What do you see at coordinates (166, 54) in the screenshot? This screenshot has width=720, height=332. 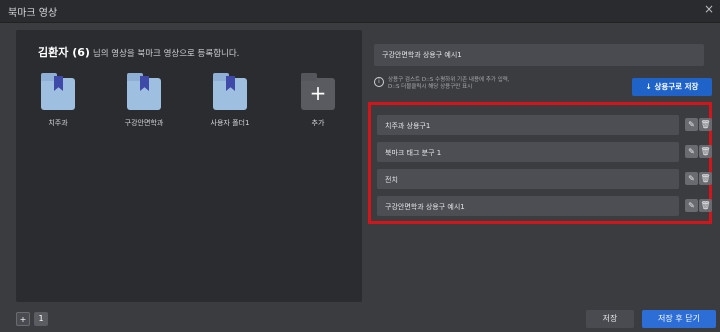 I see `panel-description: 님의 영상을 북마크 영상으로 등록합니다.` at bounding box center [166, 54].